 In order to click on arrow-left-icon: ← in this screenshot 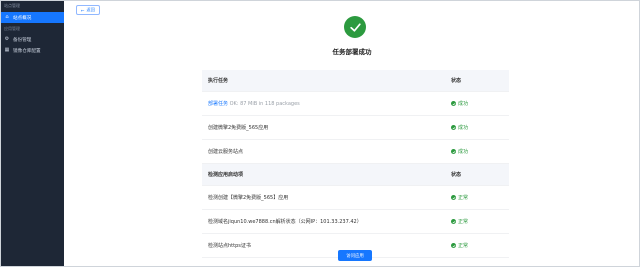, I will do `click(83, 10)`.